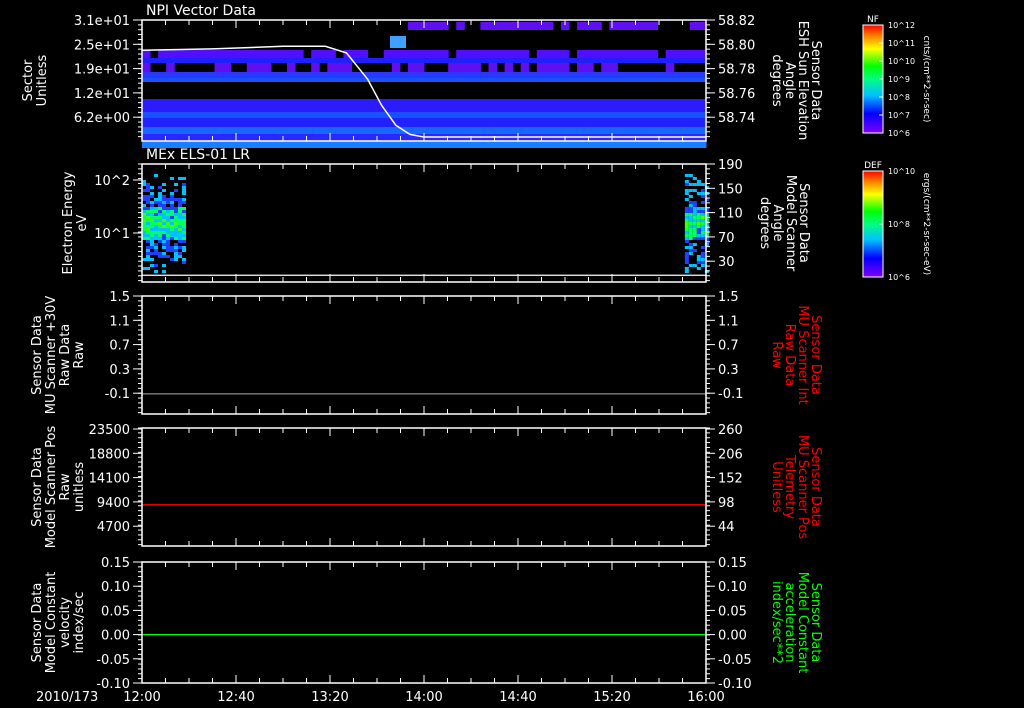 The width and height of the screenshot is (1024, 708). What do you see at coordinates (119, 297) in the screenshot?
I see `y-tick-label-left: 1.5` at bounding box center [119, 297].